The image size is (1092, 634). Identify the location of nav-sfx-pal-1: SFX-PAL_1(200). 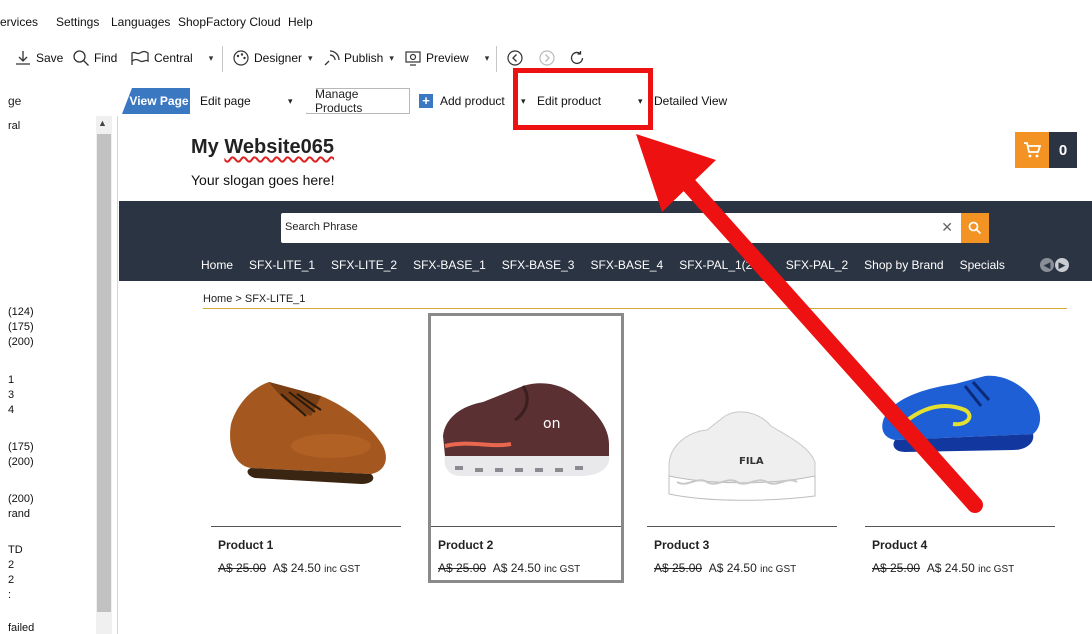
(724, 265).